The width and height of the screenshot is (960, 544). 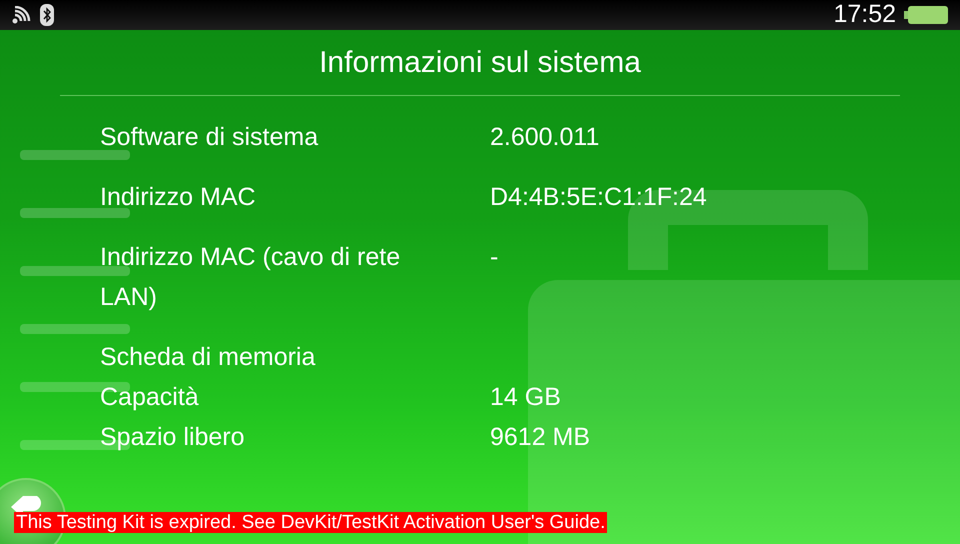 I want to click on battery-icon, so click(x=926, y=15).